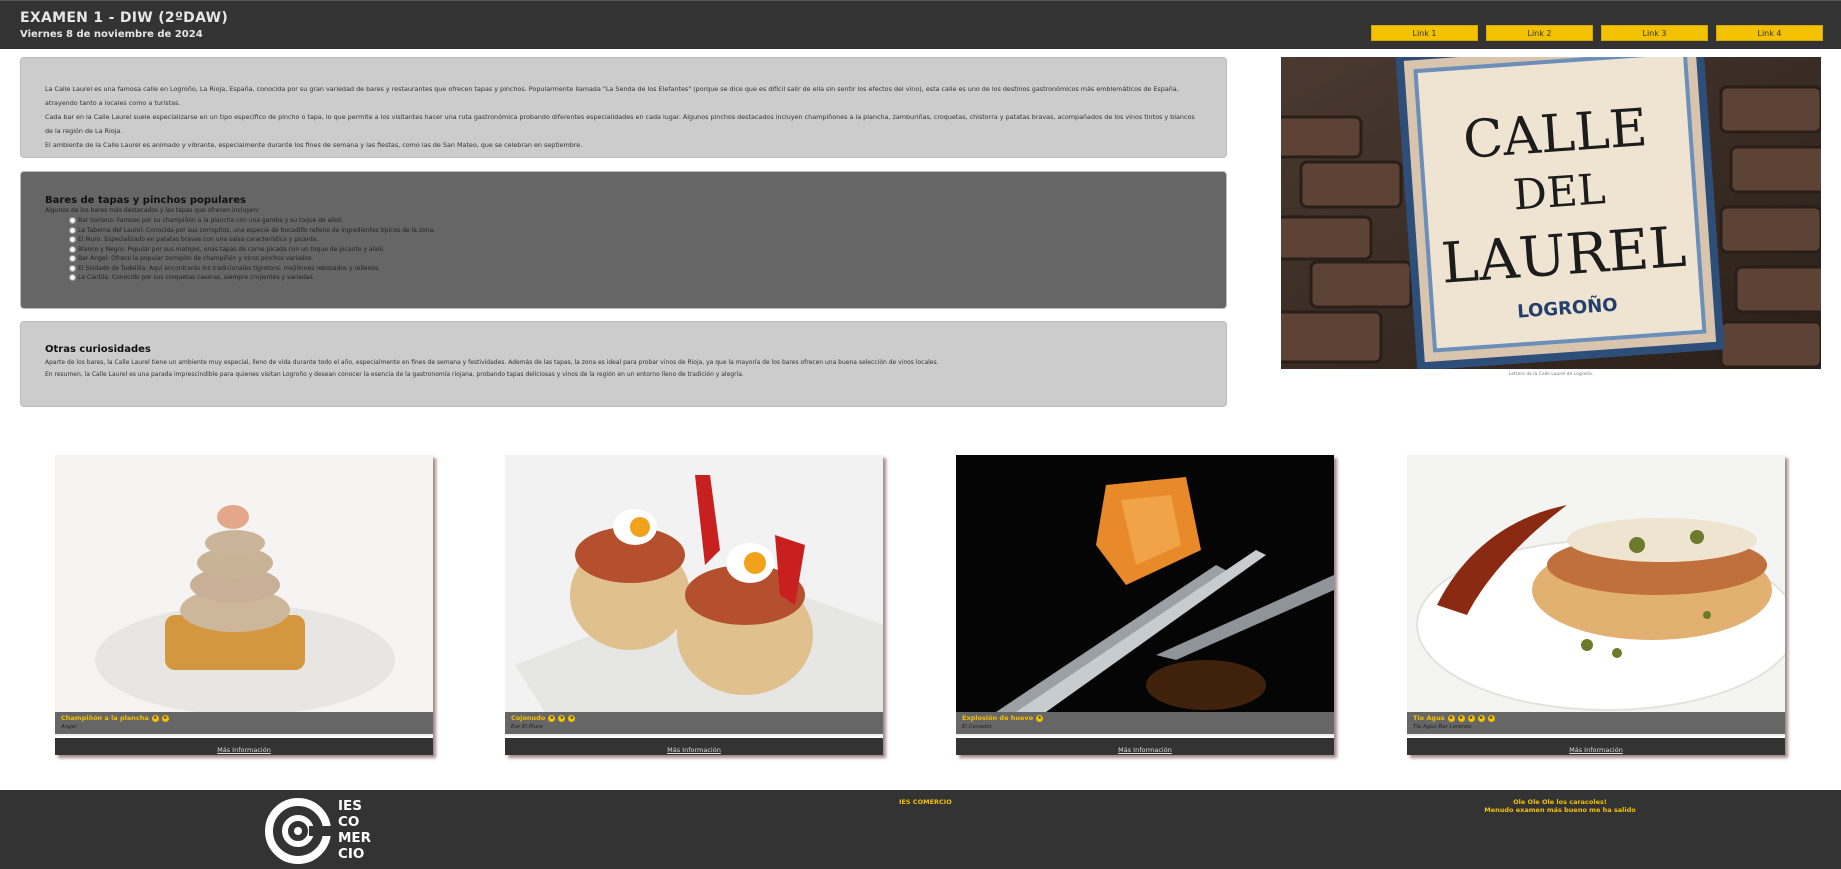  Describe the element at coordinates (1429, 718) in the screenshot. I see `card-title: Tío Agus` at that location.